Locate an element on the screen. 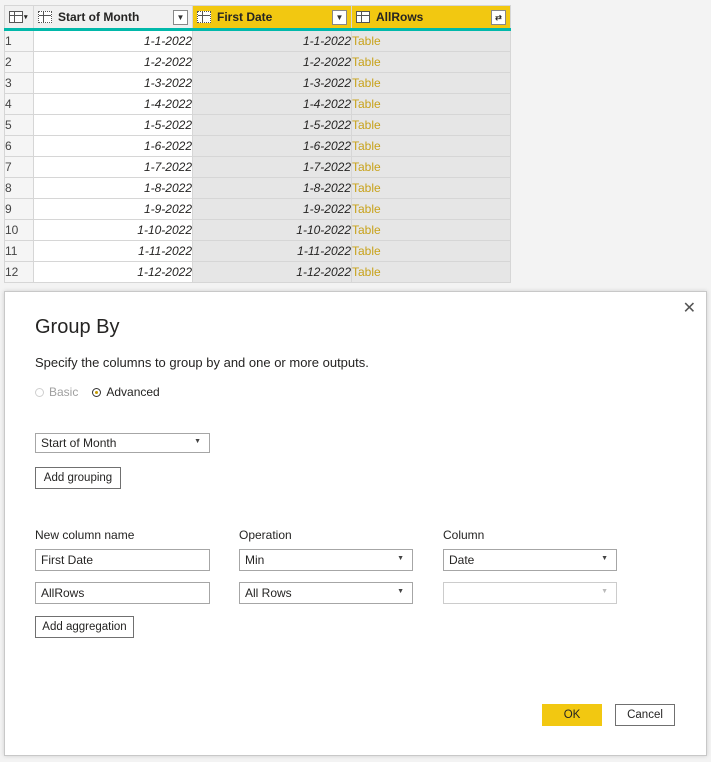 This screenshot has height=762, width=711. expand-columns-icon: ⇄ is located at coordinates (498, 17).